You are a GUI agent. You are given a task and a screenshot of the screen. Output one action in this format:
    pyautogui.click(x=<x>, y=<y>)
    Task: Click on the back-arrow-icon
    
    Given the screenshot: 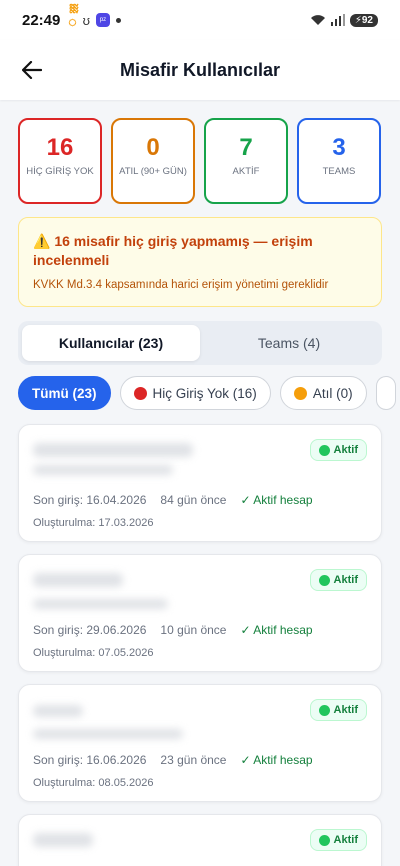 What is the action you would take?
    pyautogui.click(x=32, y=70)
    